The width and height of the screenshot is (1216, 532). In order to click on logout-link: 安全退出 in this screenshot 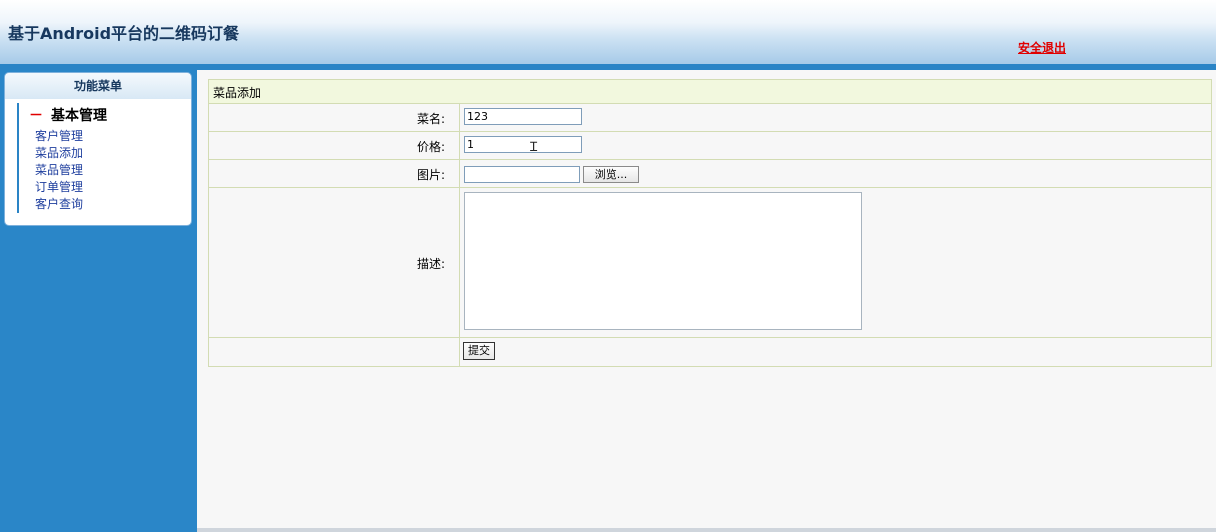, I will do `click(1042, 47)`.